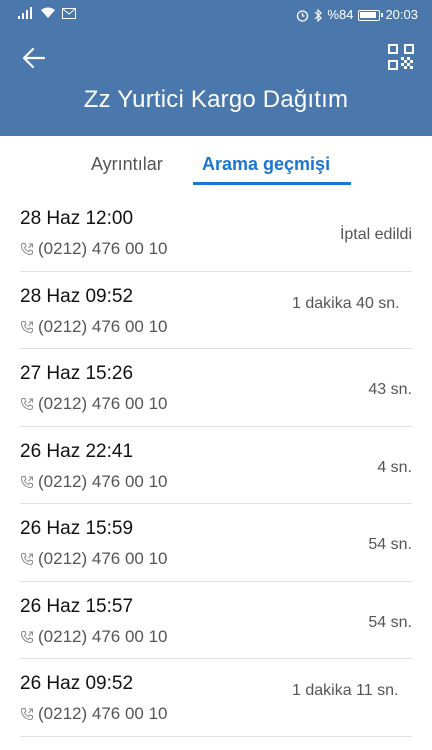 The image size is (432, 750). Describe the element at coordinates (69, 13) in the screenshot. I see `message-icon` at that location.